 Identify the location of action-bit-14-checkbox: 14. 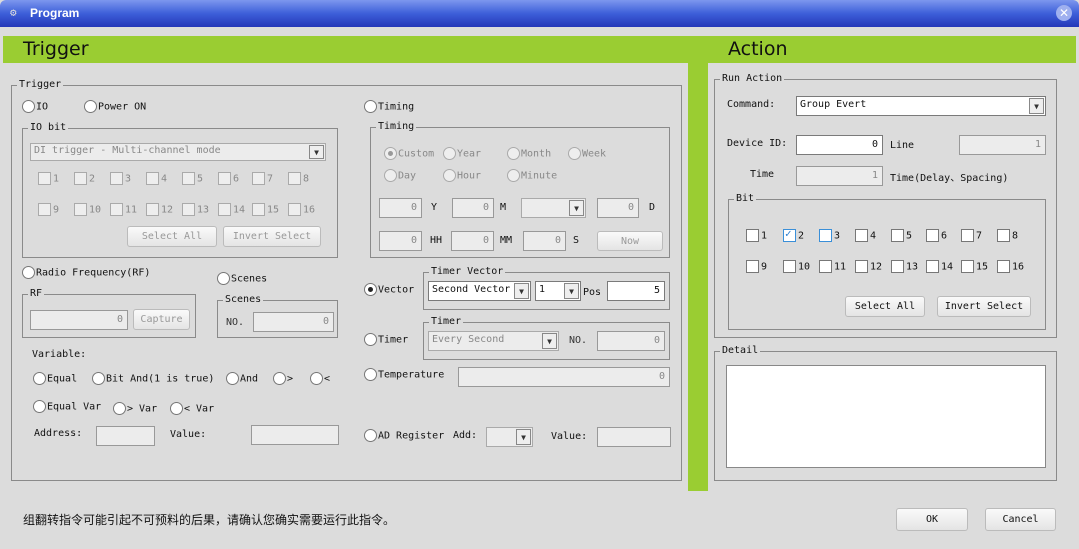
(939, 266).